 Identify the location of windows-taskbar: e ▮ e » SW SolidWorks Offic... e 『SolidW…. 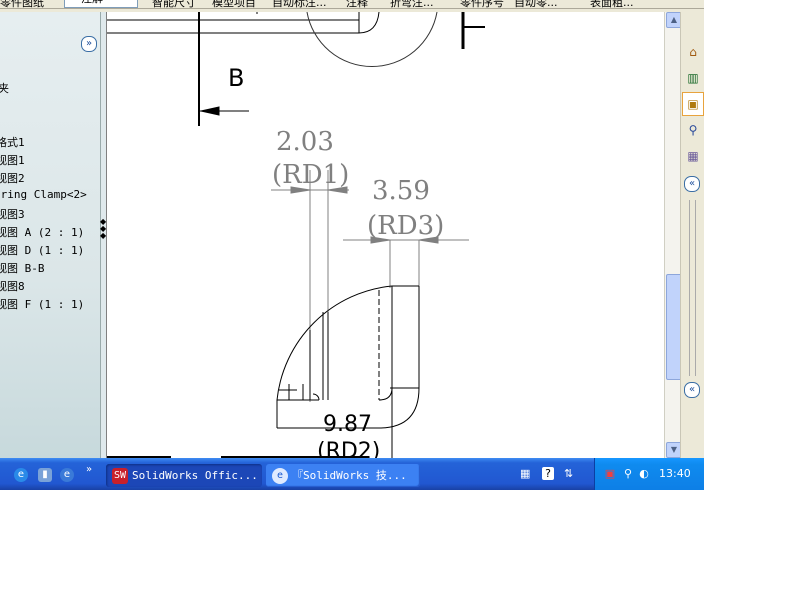
(352, 474).